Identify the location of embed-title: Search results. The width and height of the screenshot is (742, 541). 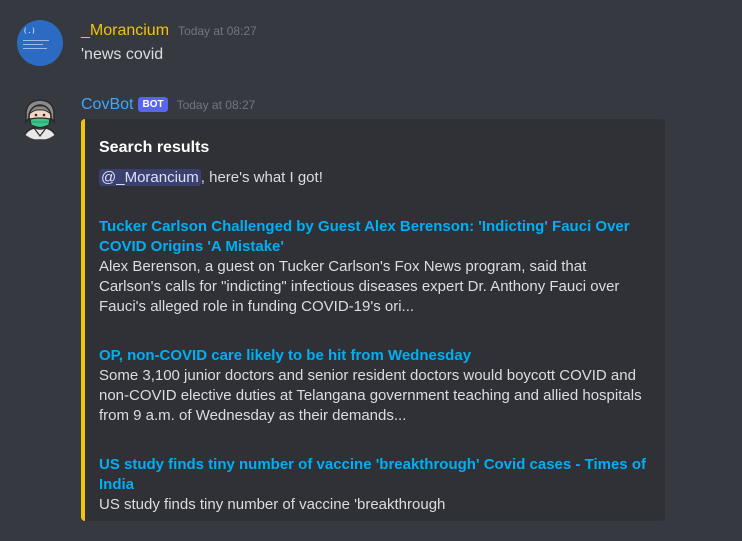
(154, 147).